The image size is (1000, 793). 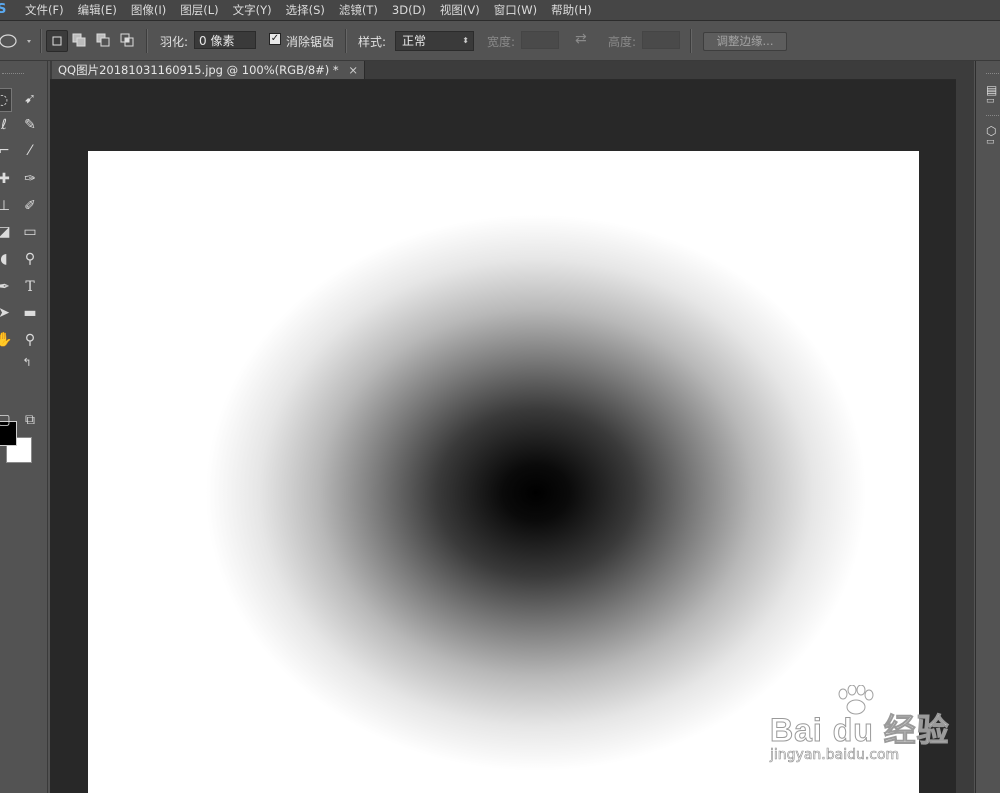 I want to click on menu-file: 文件(F), so click(x=44, y=10).